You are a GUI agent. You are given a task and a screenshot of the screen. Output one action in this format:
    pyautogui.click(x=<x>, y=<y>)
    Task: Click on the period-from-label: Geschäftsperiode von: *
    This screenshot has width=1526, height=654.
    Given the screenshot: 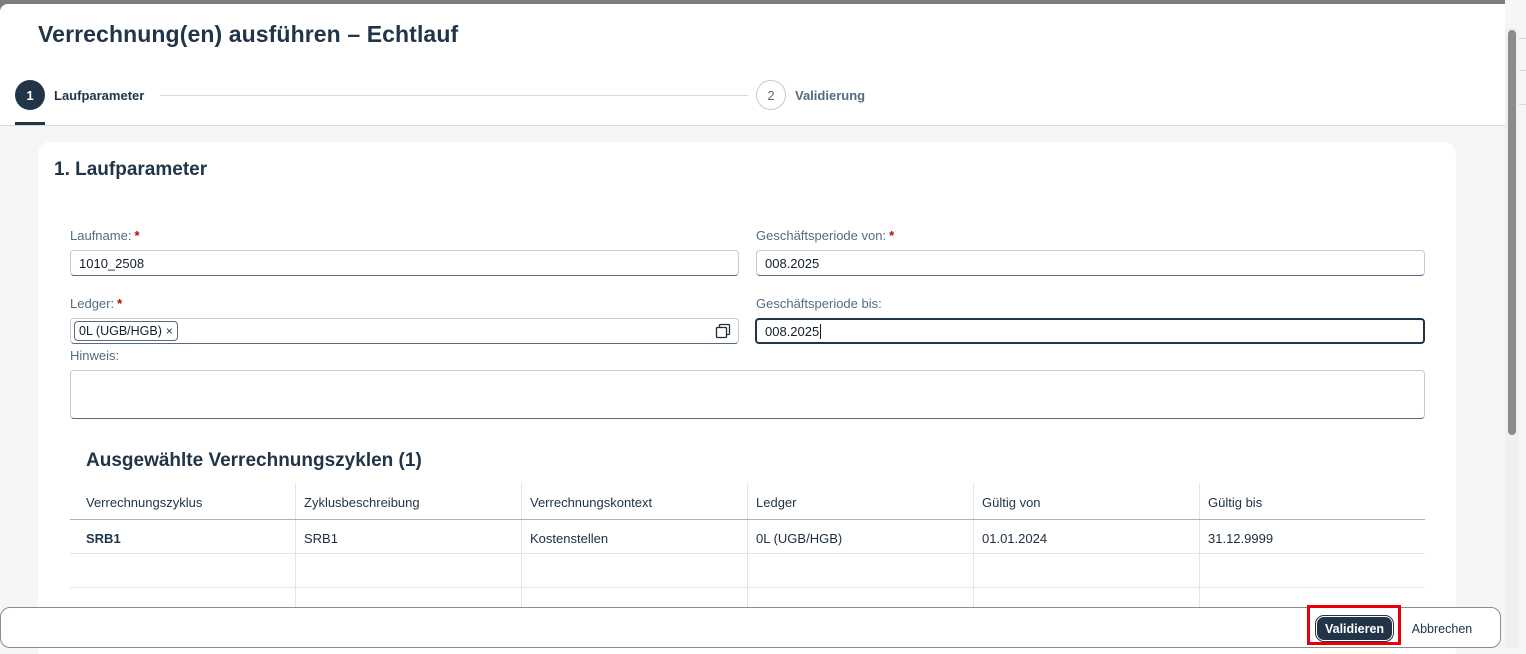 What is the action you would take?
    pyautogui.click(x=825, y=235)
    